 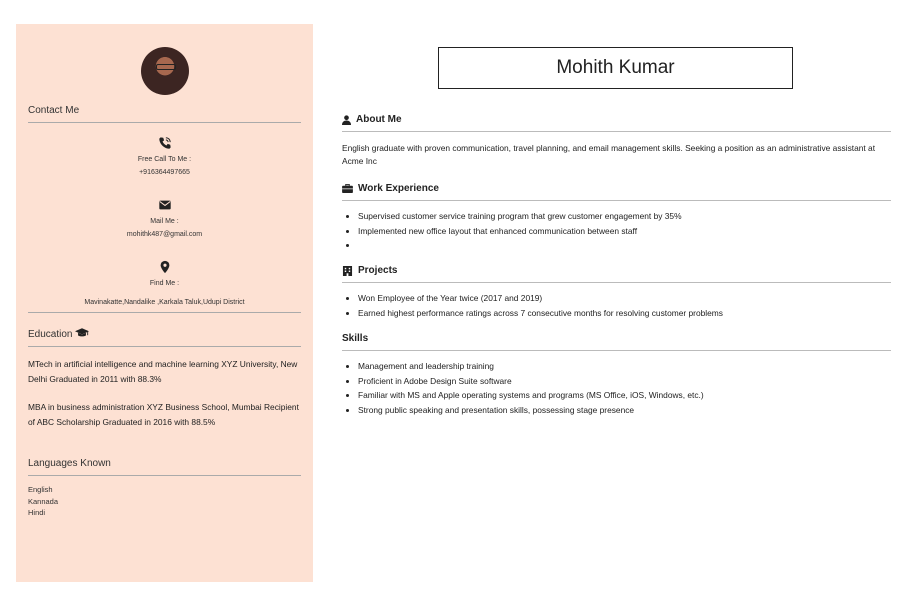 I want to click on skills-title: Skills, so click(x=616, y=342).